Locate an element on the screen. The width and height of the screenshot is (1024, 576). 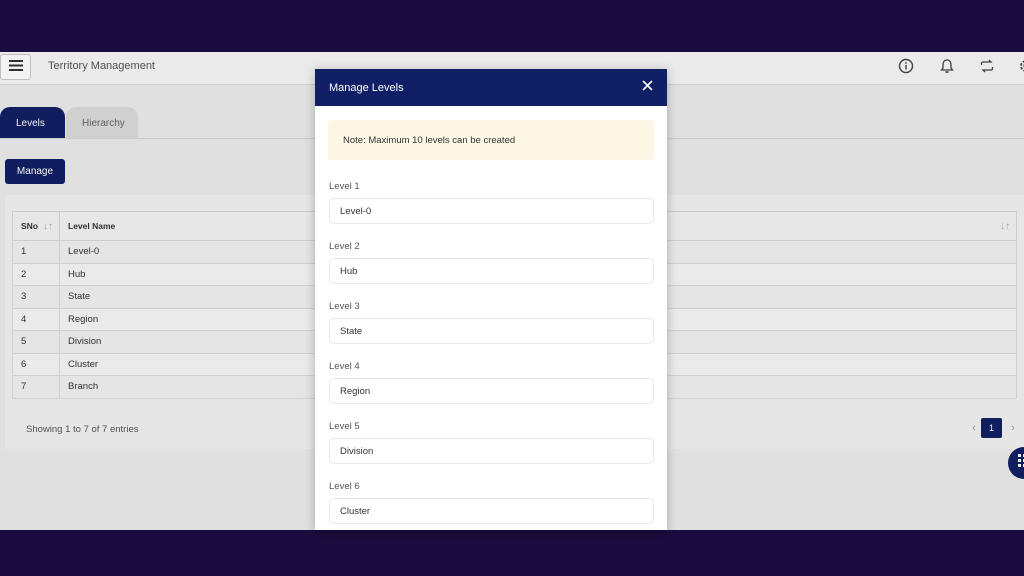
level-4-label: Level 4 is located at coordinates (344, 366).